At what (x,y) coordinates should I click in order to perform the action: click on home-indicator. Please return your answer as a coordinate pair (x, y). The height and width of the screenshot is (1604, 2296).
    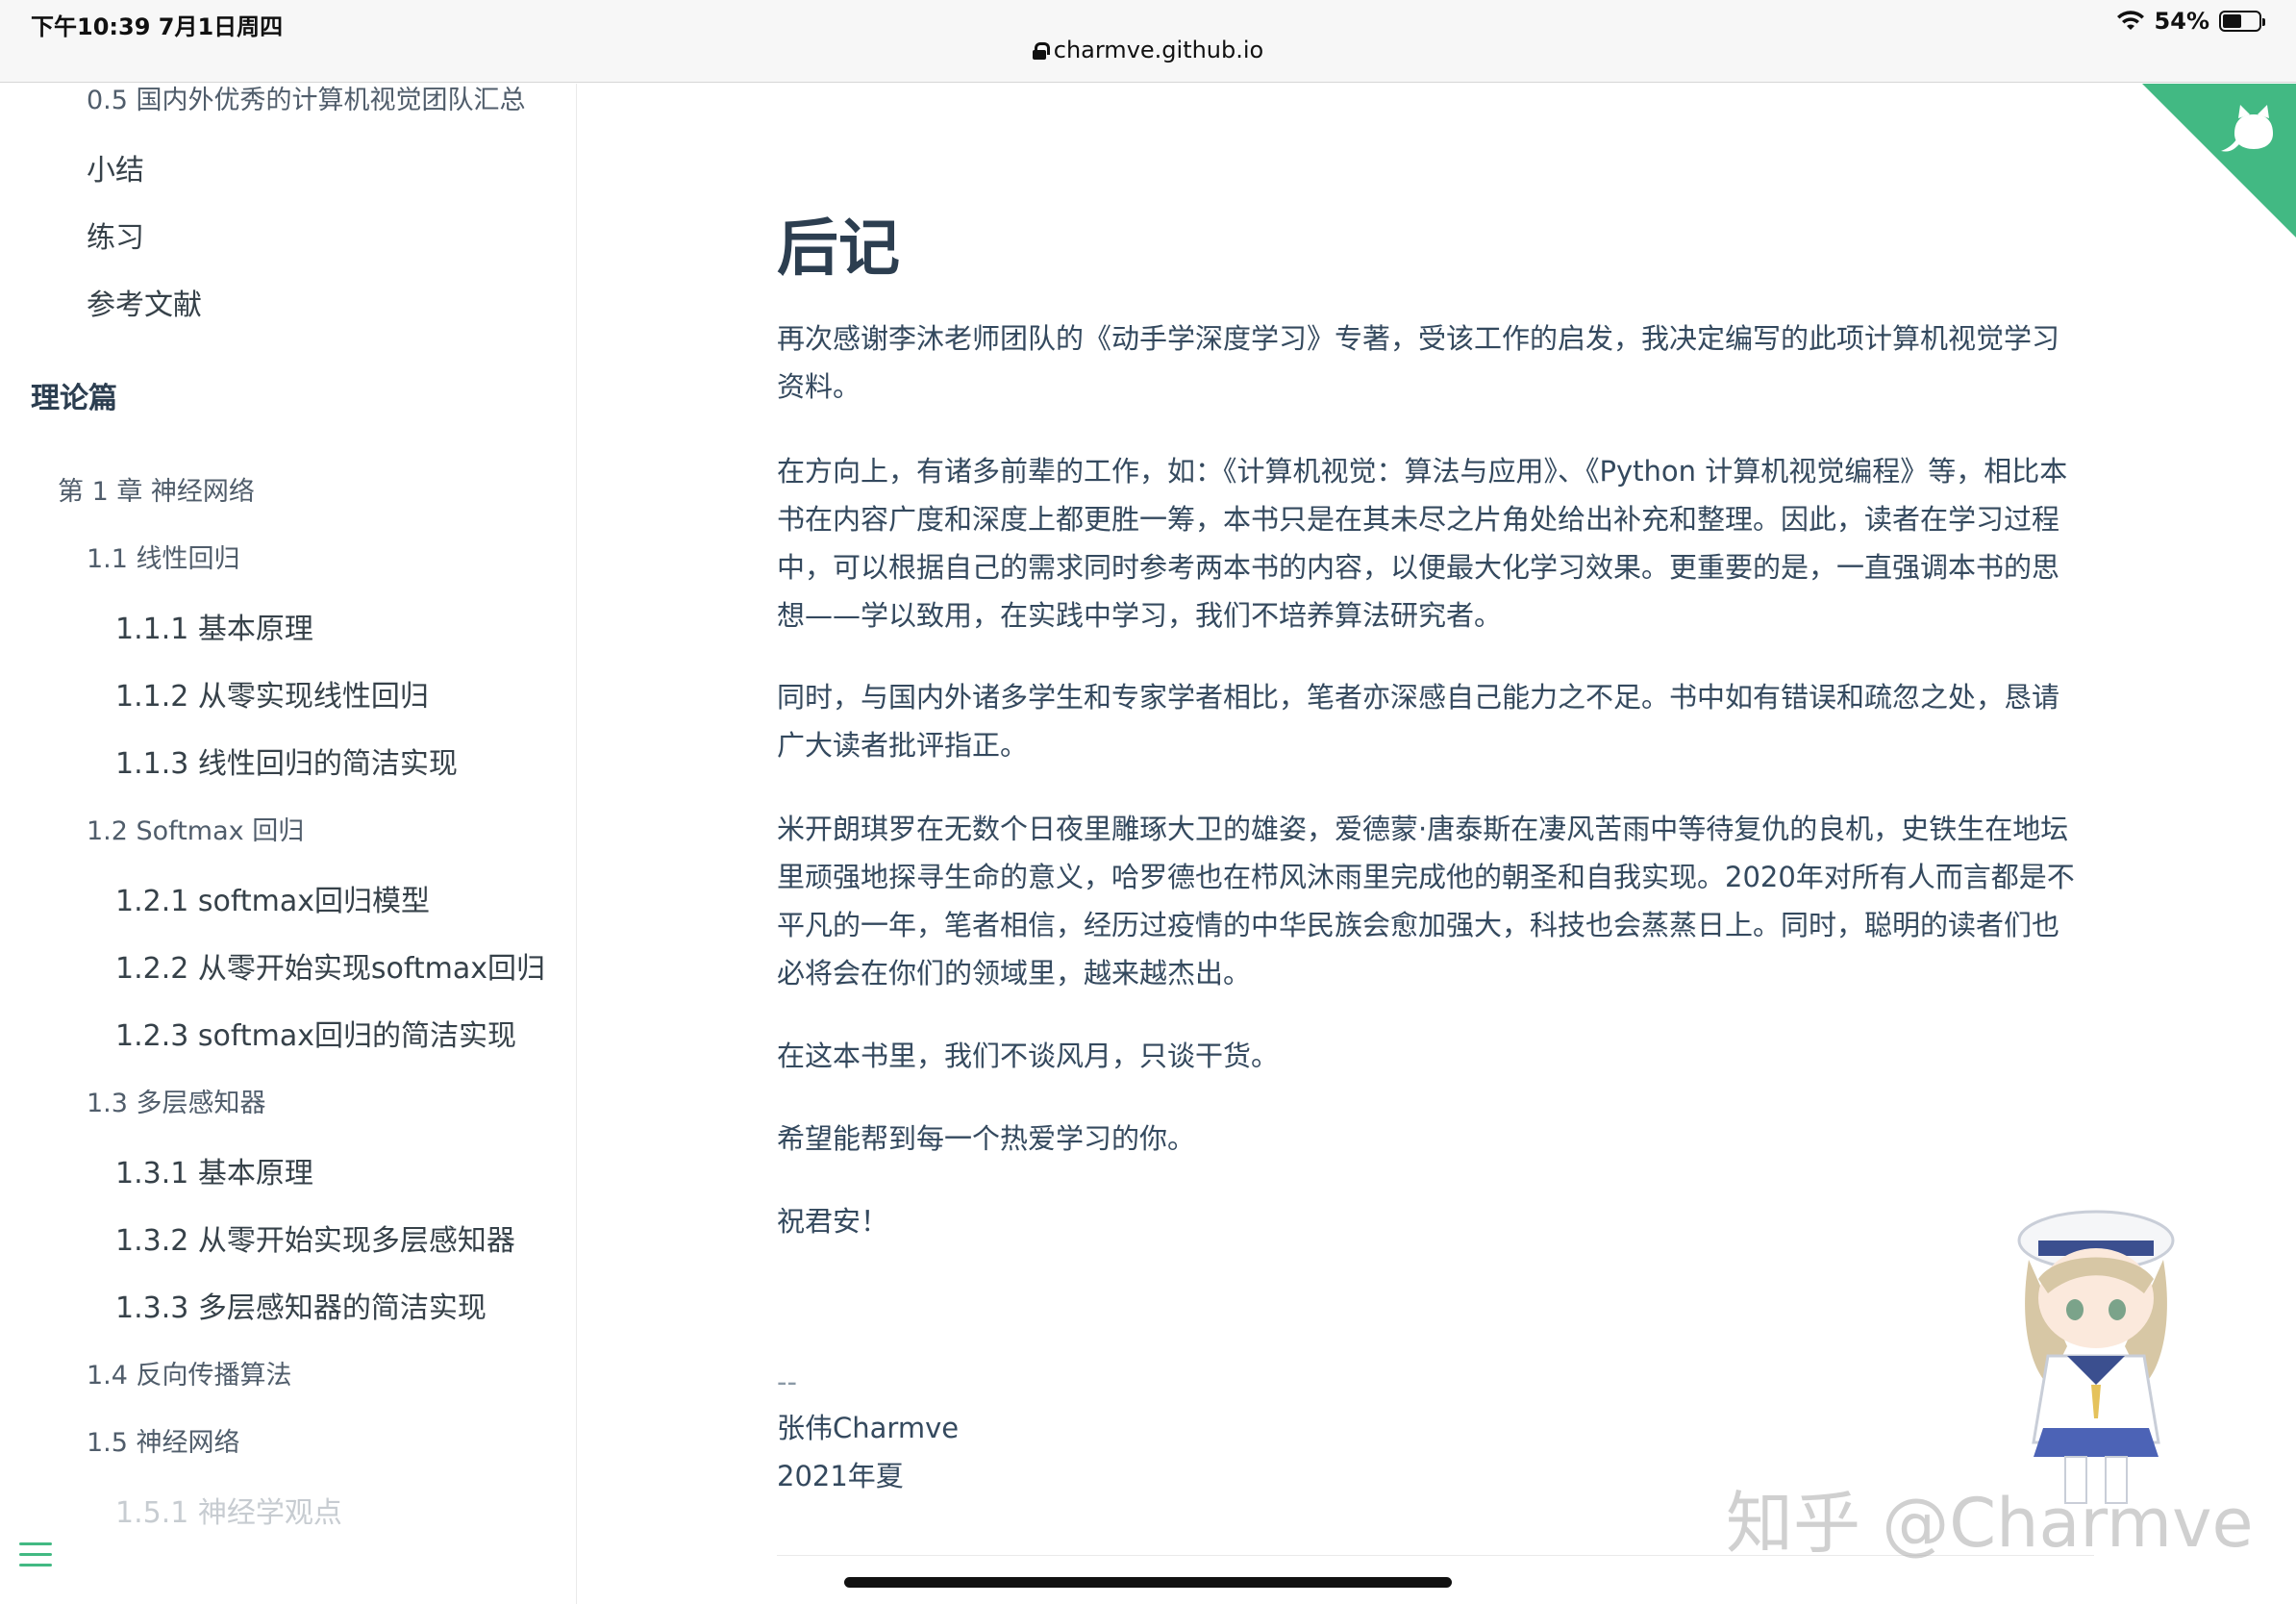
    Looking at the image, I should click on (1148, 1582).